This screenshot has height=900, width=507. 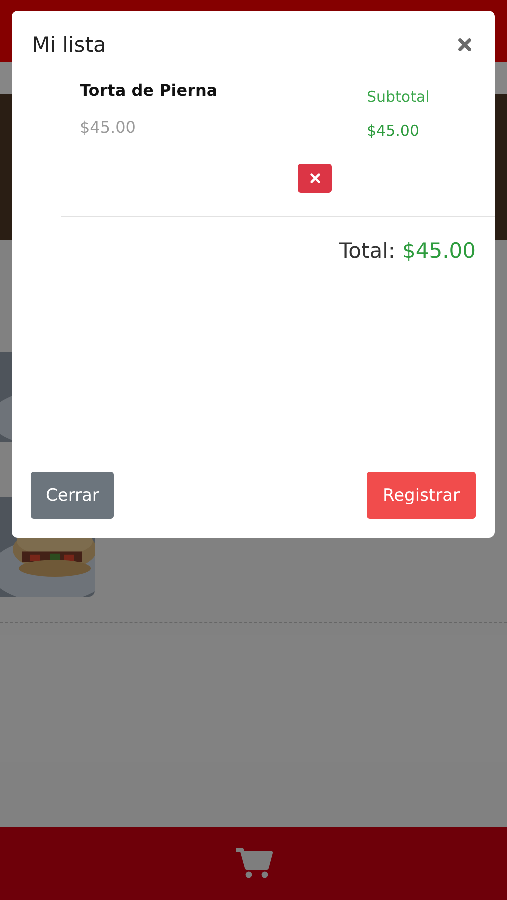 I want to click on subtotal-value: $45.00, so click(x=393, y=131).